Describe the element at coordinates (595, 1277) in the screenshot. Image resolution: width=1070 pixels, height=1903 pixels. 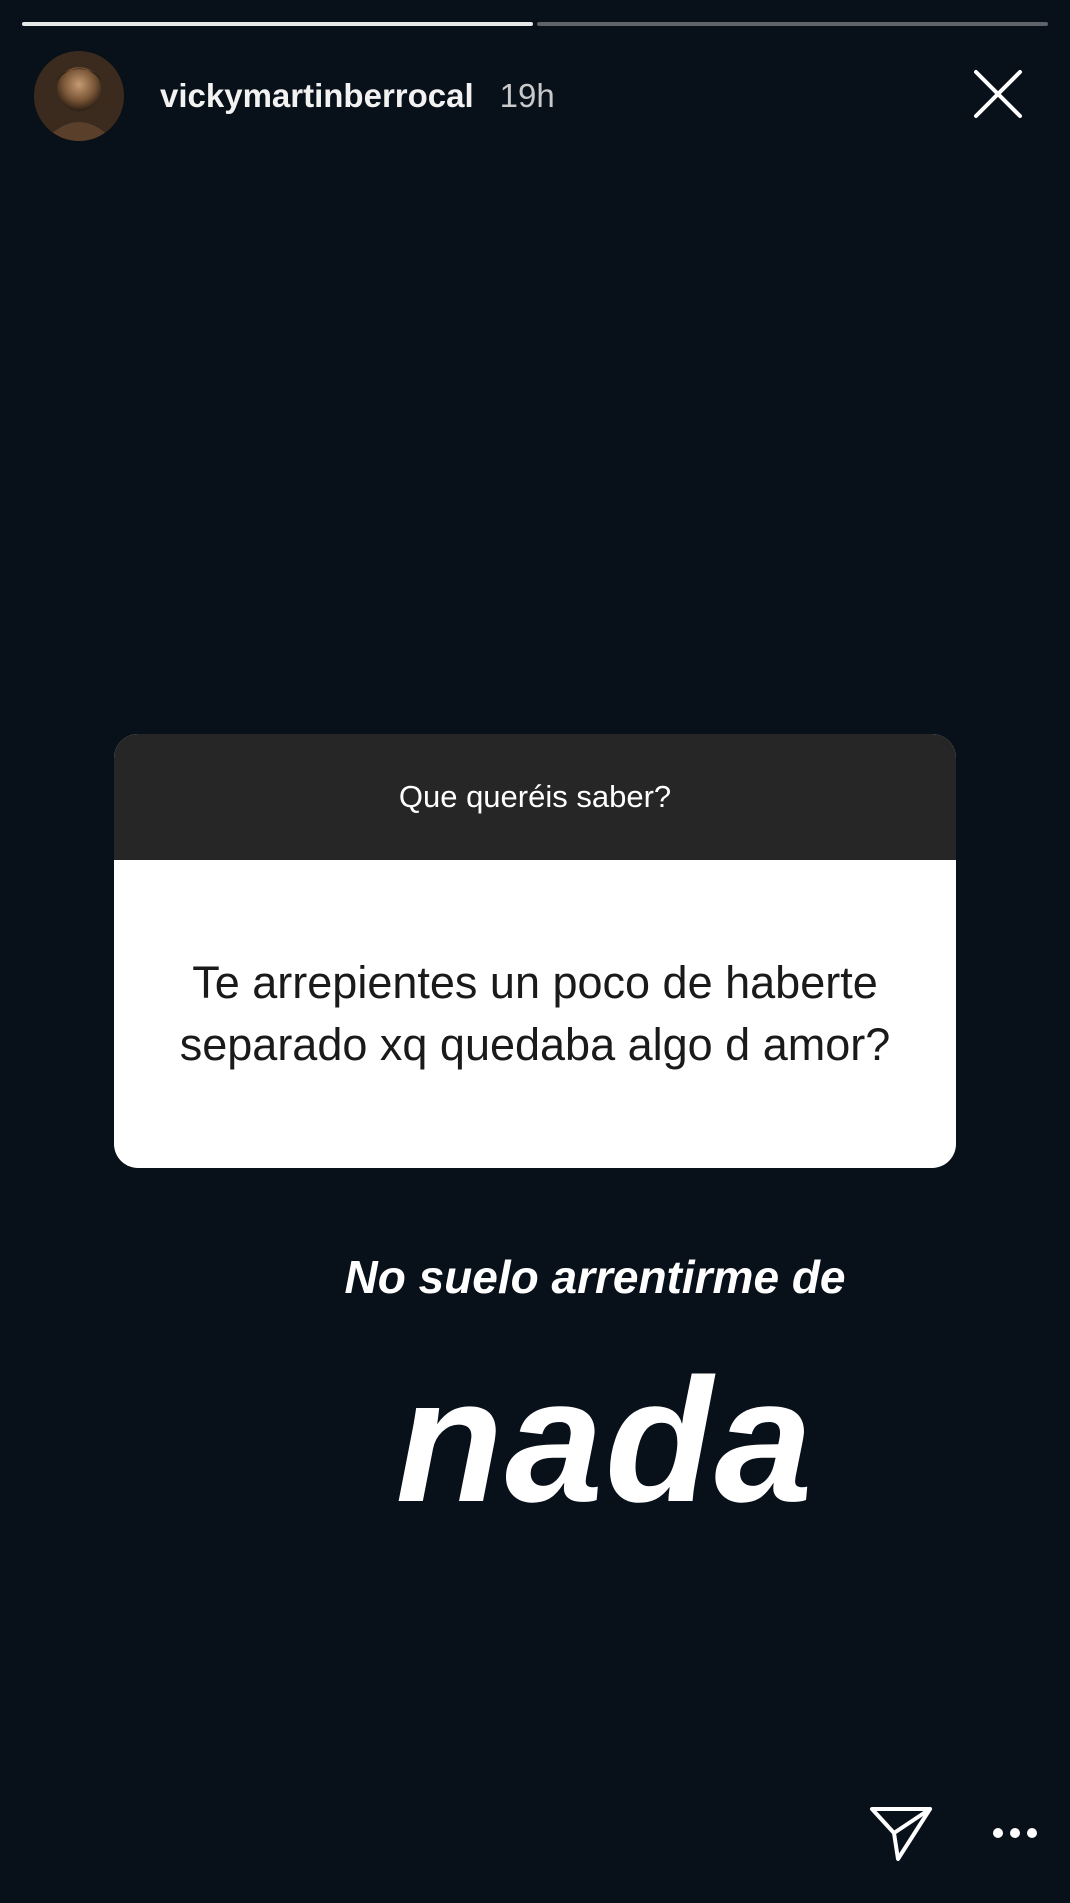
I see `answer-text: No suelo arrentirme de` at that location.